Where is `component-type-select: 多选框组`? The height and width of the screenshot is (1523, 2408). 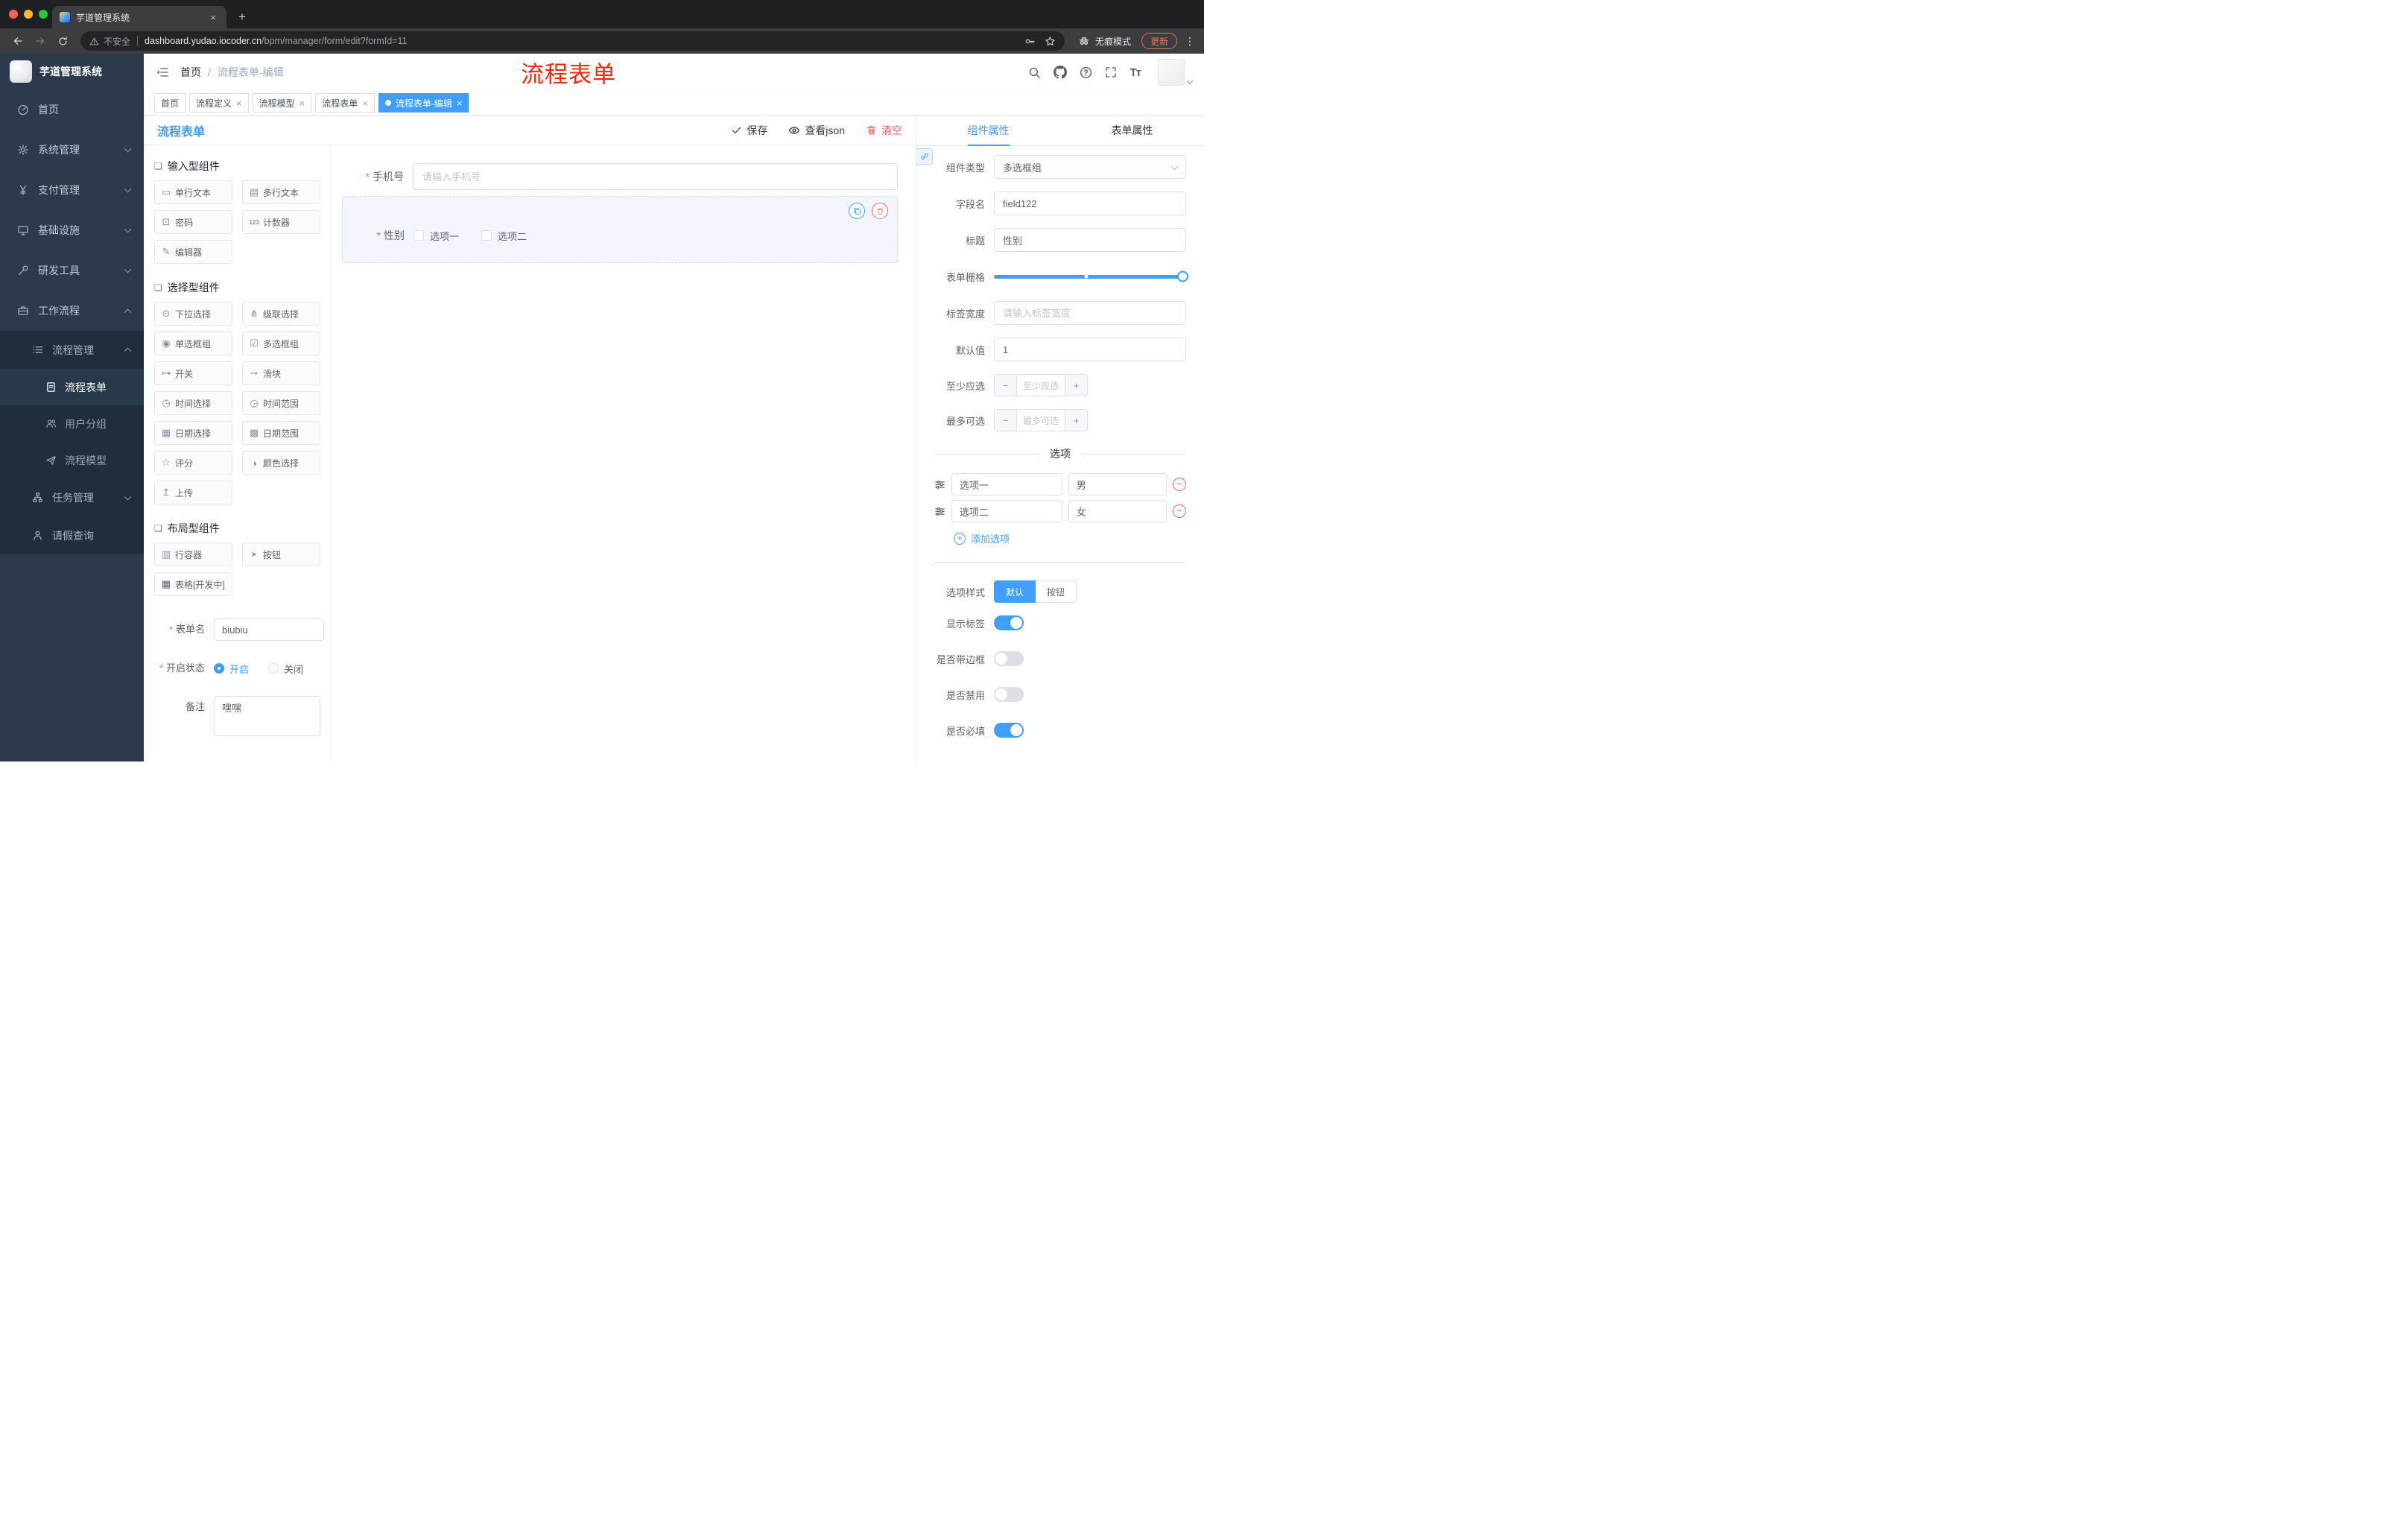 component-type-select: 多选框组 is located at coordinates (1090, 167).